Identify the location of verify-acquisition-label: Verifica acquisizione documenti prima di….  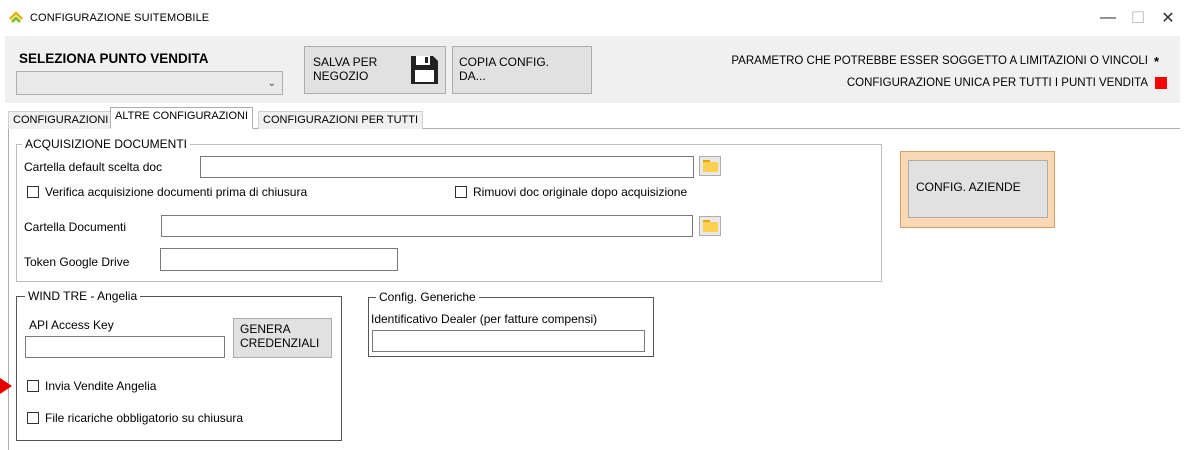
(176, 192).